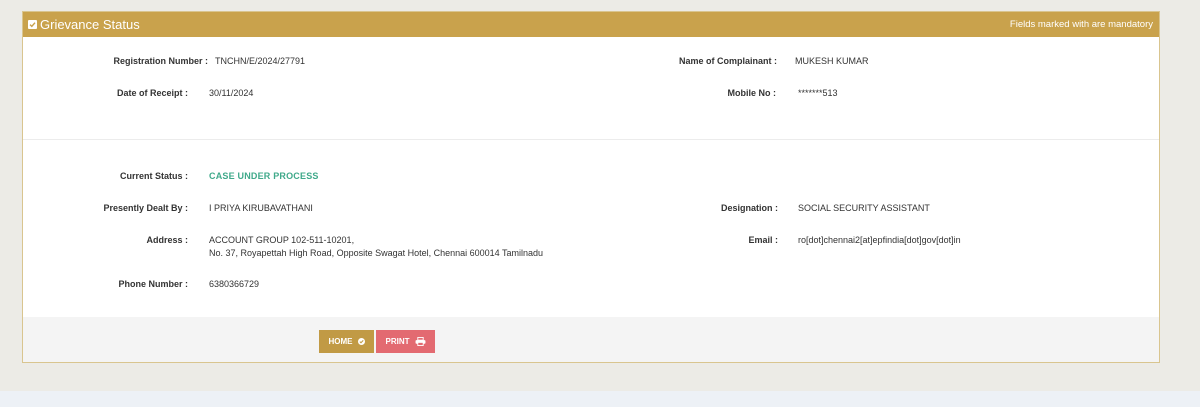  I want to click on print-button-label: PRINT, so click(397, 341).